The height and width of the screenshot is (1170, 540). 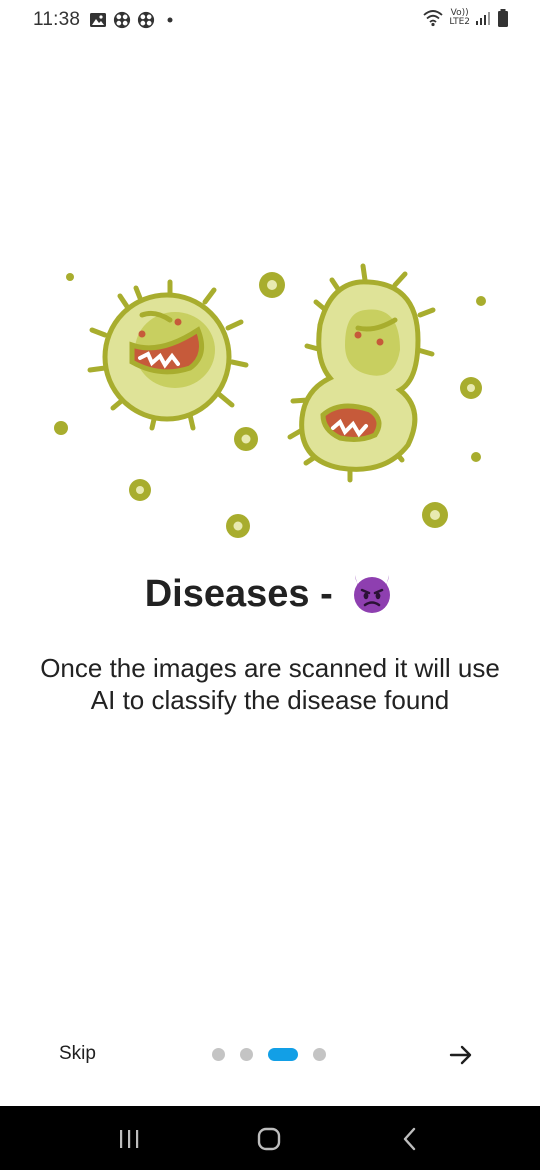 What do you see at coordinates (483, 18) in the screenshot?
I see `signal-icon` at bounding box center [483, 18].